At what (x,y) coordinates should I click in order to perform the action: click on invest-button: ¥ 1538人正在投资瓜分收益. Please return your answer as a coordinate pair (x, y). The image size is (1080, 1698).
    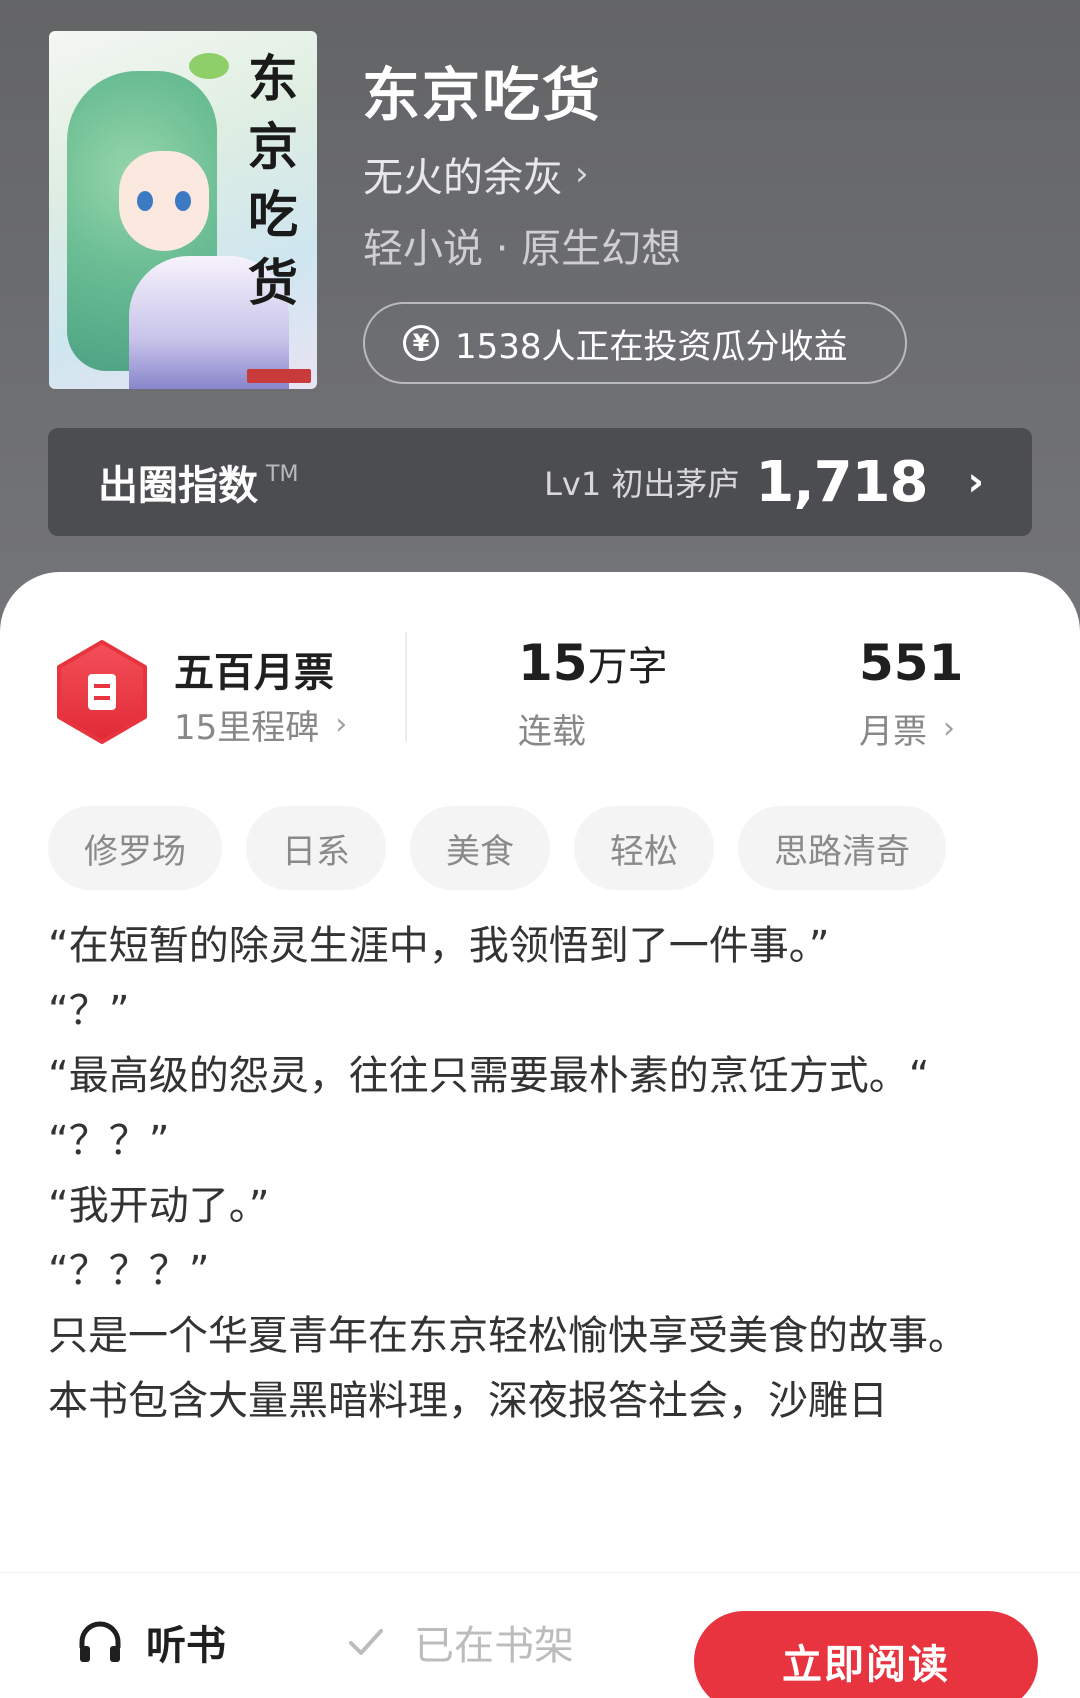
    Looking at the image, I should click on (635, 343).